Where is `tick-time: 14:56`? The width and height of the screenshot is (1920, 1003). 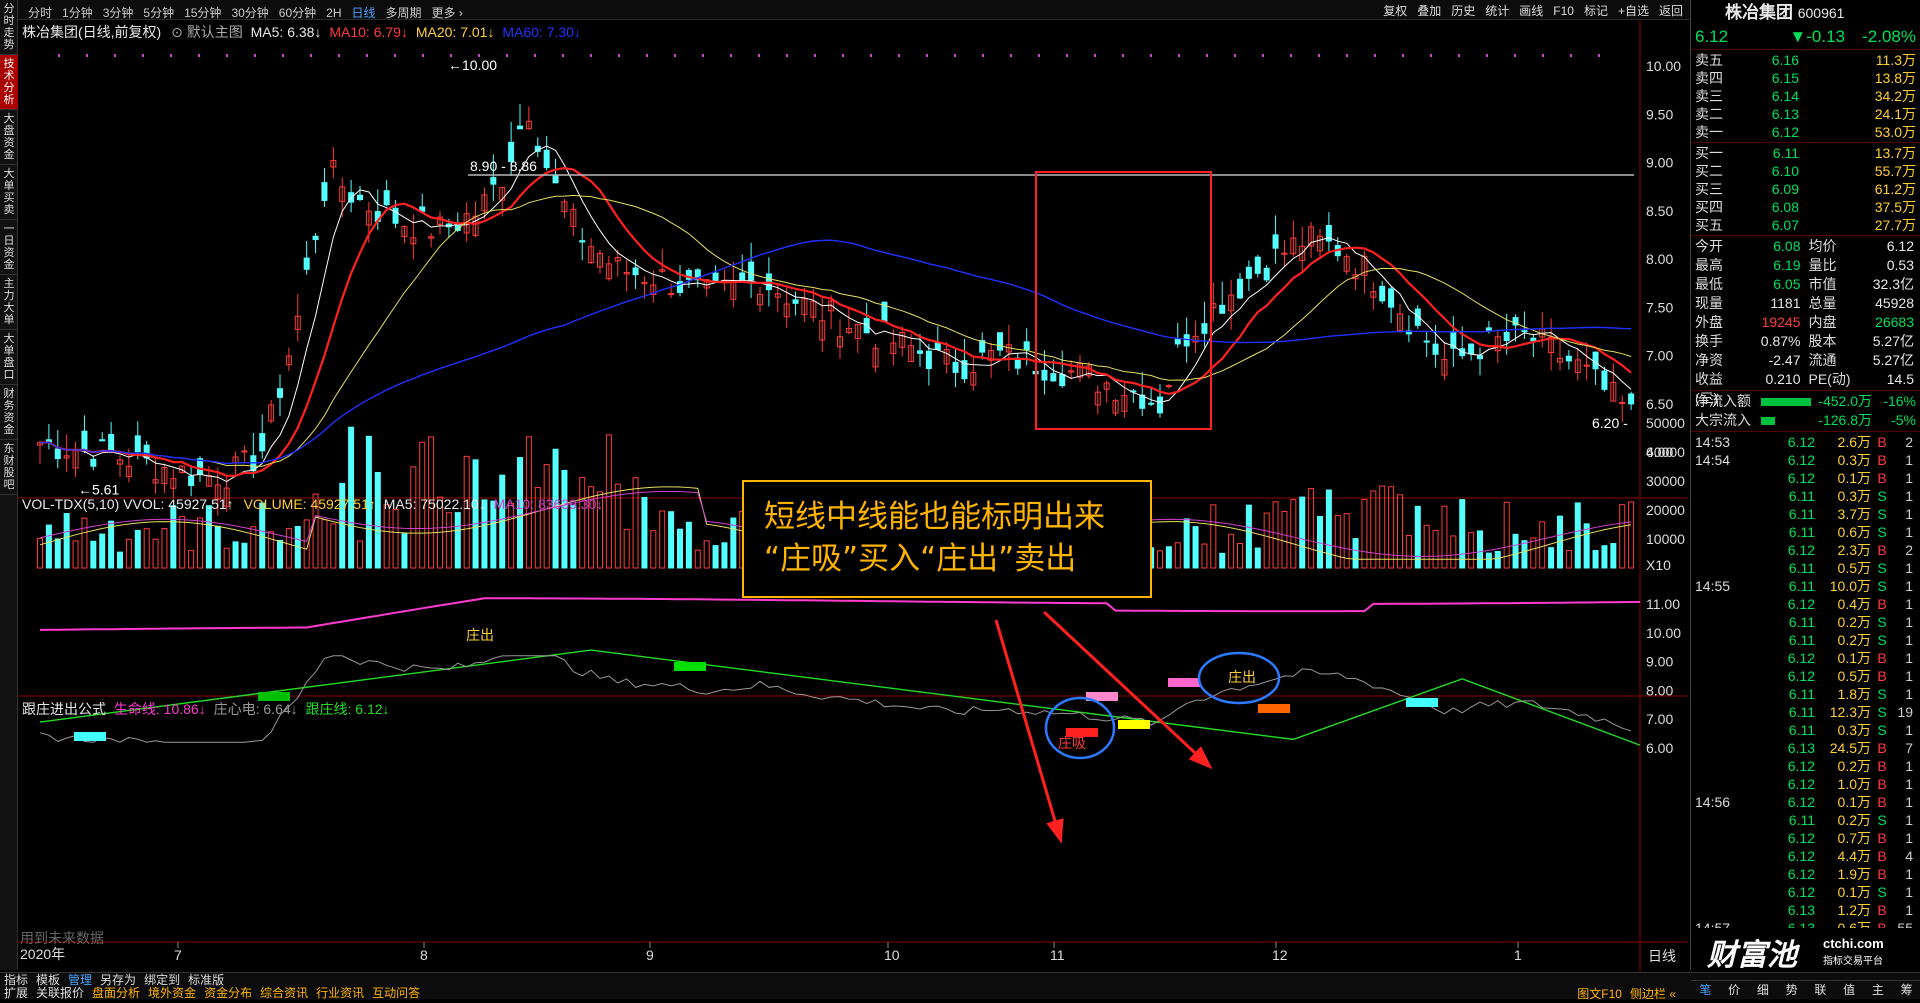
tick-time: 14:56 is located at coordinates (1713, 802).